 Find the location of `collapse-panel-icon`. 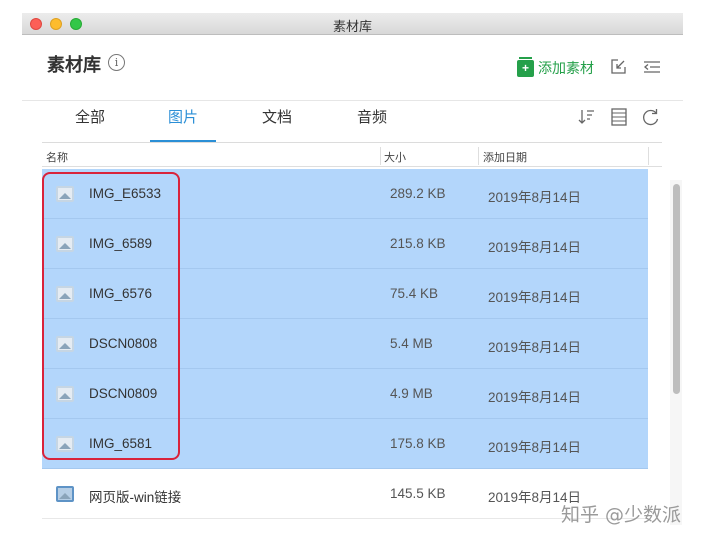

collapse-panel-icon is located at coordinates (652, 67).